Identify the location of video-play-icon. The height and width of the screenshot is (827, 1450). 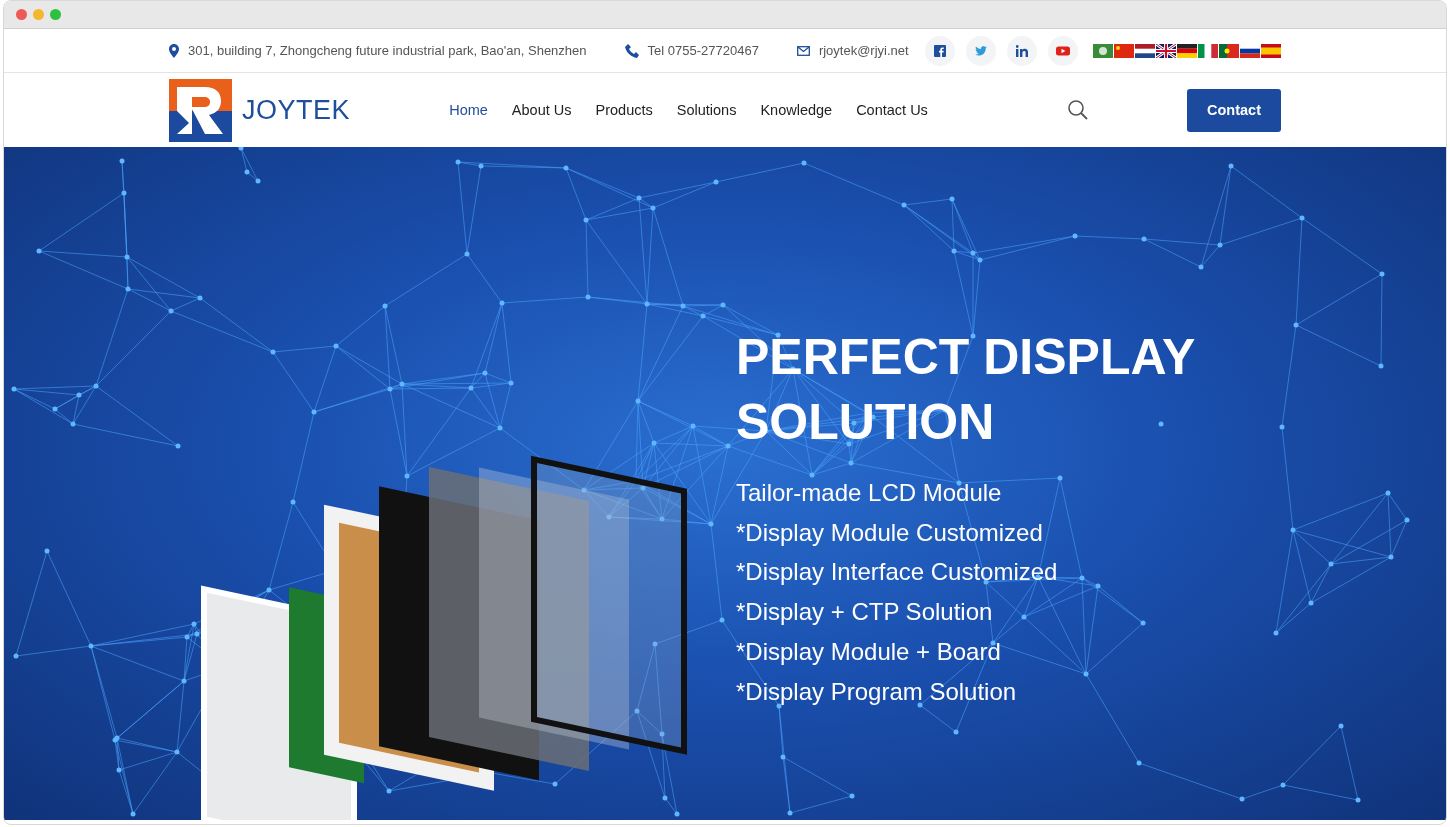
(1062, 50).